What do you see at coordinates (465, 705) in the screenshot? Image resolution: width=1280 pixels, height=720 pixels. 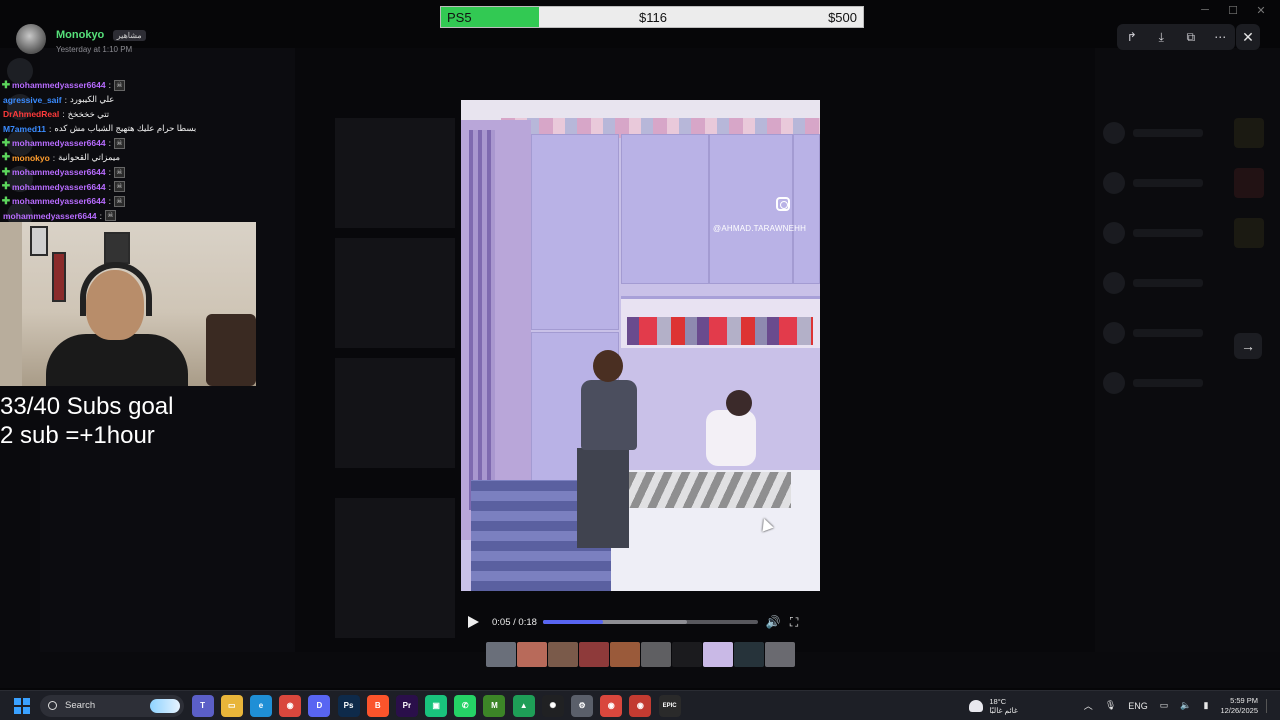 I see `whatsapp-icon: ✆` at bounding box center [465, 705].